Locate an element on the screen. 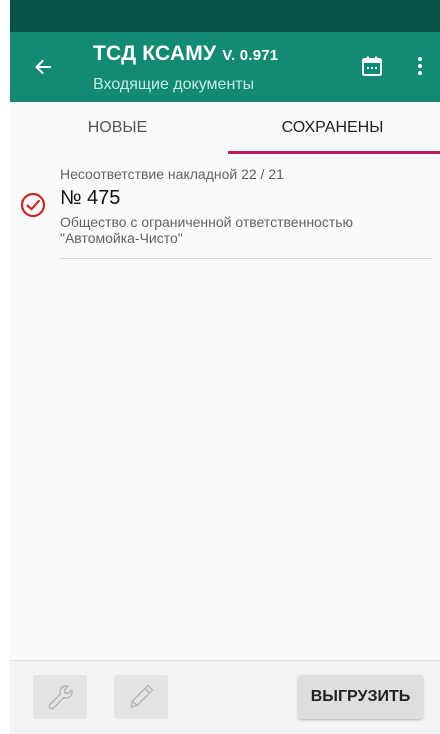 The image size is (440, 734). tab-bar: НОВЫЕ СОХРАНЕНЫ is located at coordinates (225, 128).